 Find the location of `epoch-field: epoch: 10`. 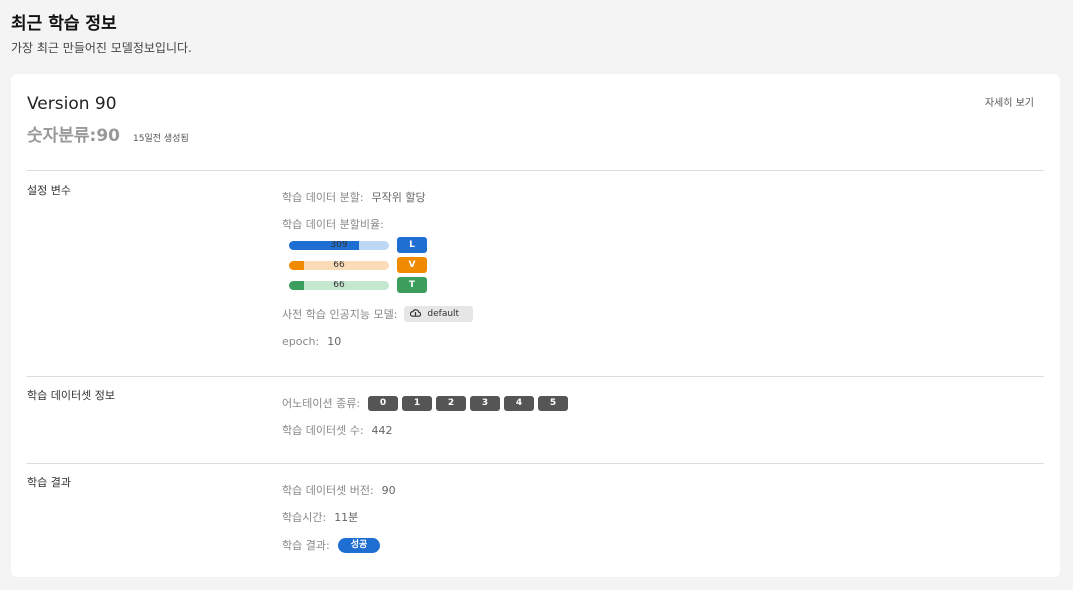

epoch-field: epoch: 10 is located at coordinates (311, 341).